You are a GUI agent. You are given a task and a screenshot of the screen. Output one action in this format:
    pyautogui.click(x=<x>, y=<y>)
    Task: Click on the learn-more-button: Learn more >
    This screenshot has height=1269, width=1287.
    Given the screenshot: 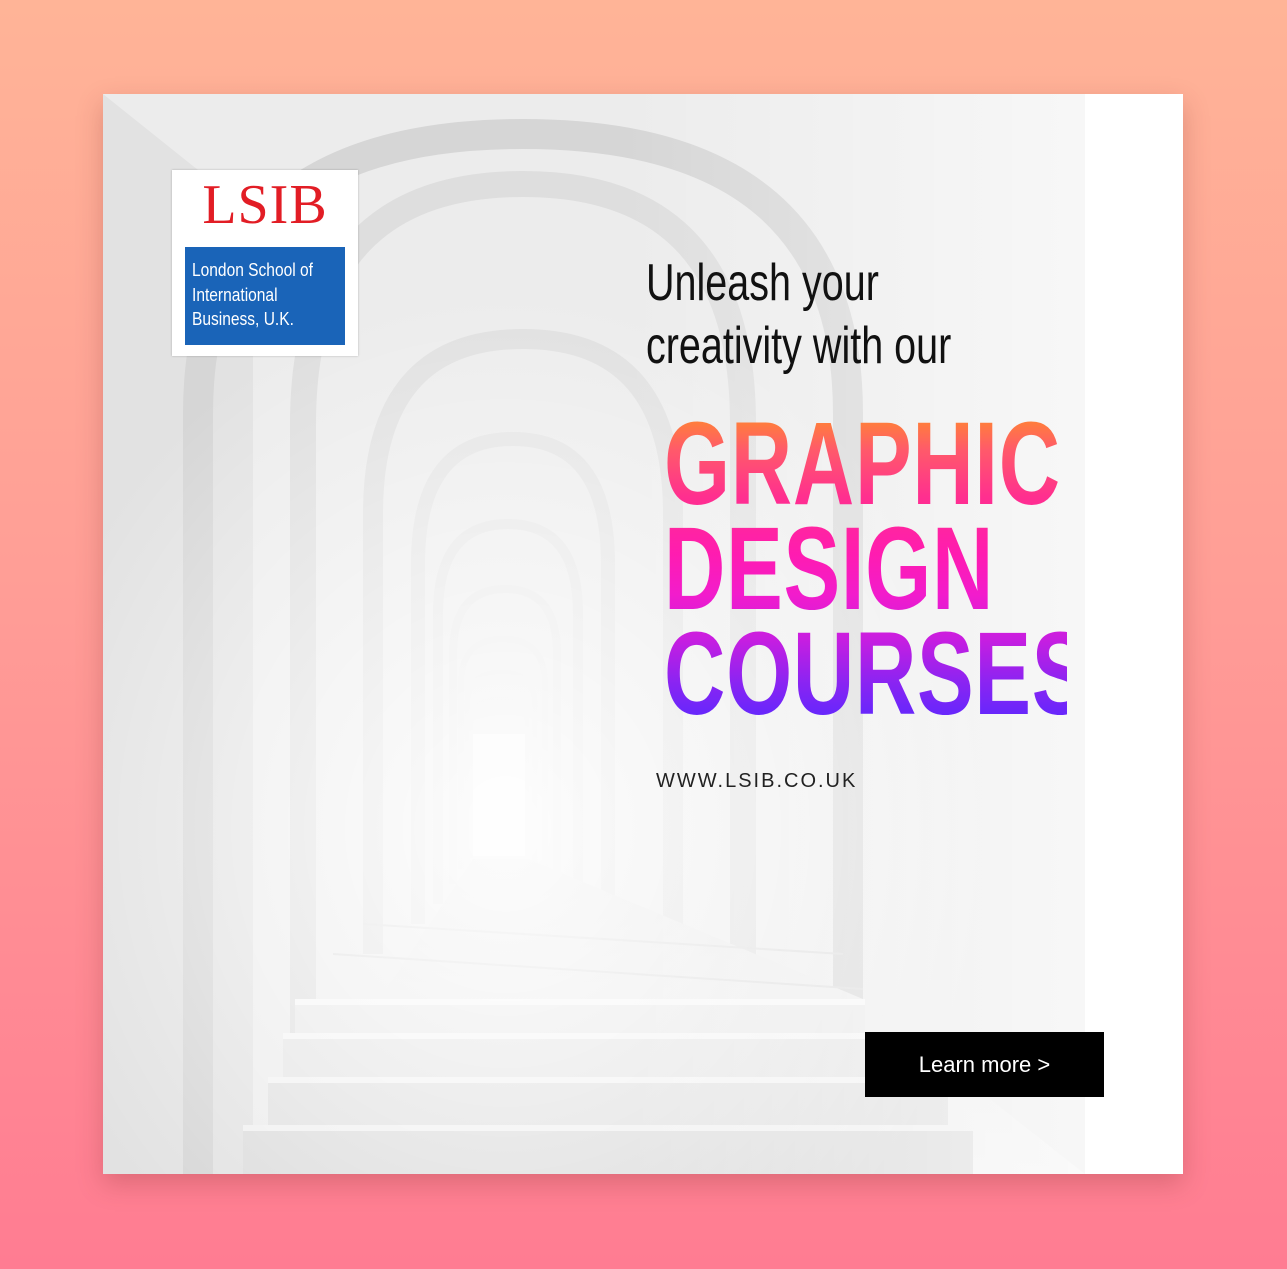 What is the action you would take?
    pyautogui.click(x=984, y=1064)
    